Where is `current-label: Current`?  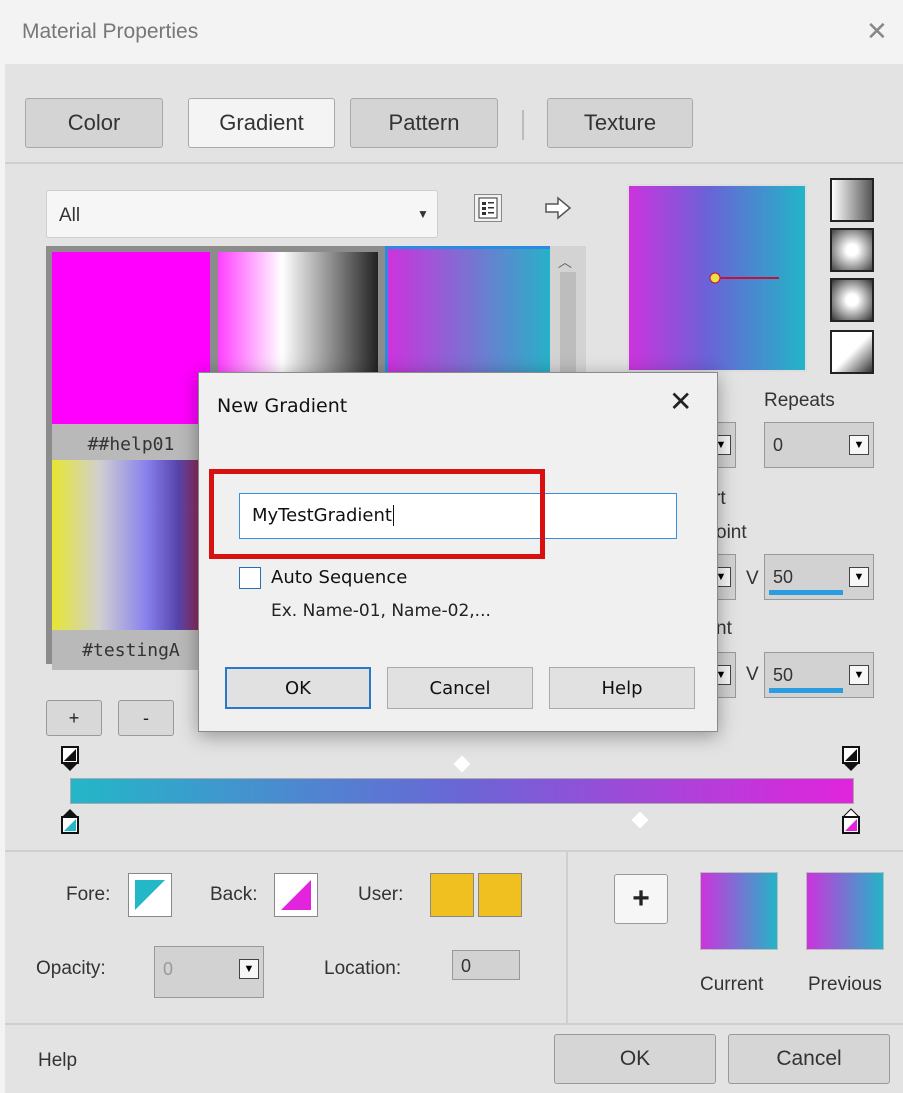
current-label: Current is located at coordinates (732, 984).